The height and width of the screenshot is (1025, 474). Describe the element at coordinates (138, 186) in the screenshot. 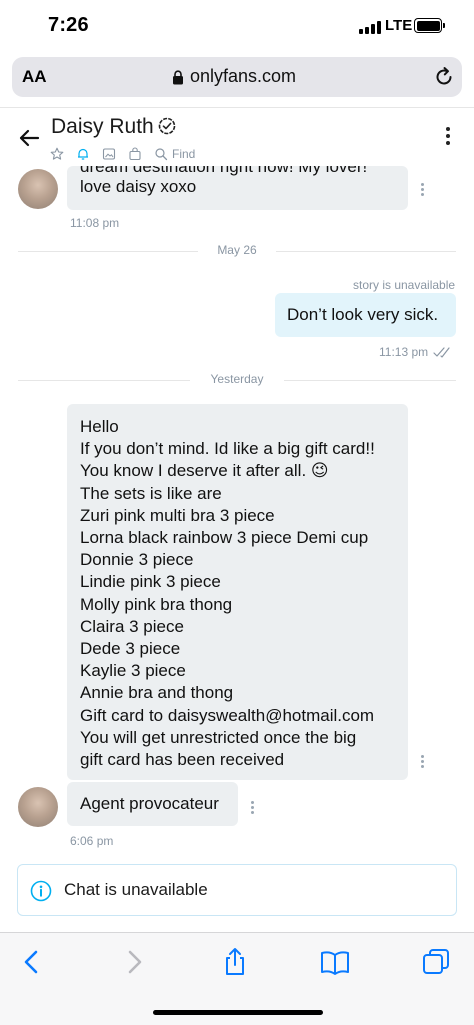

I see `message-text: love daisy xoxo` at that location.